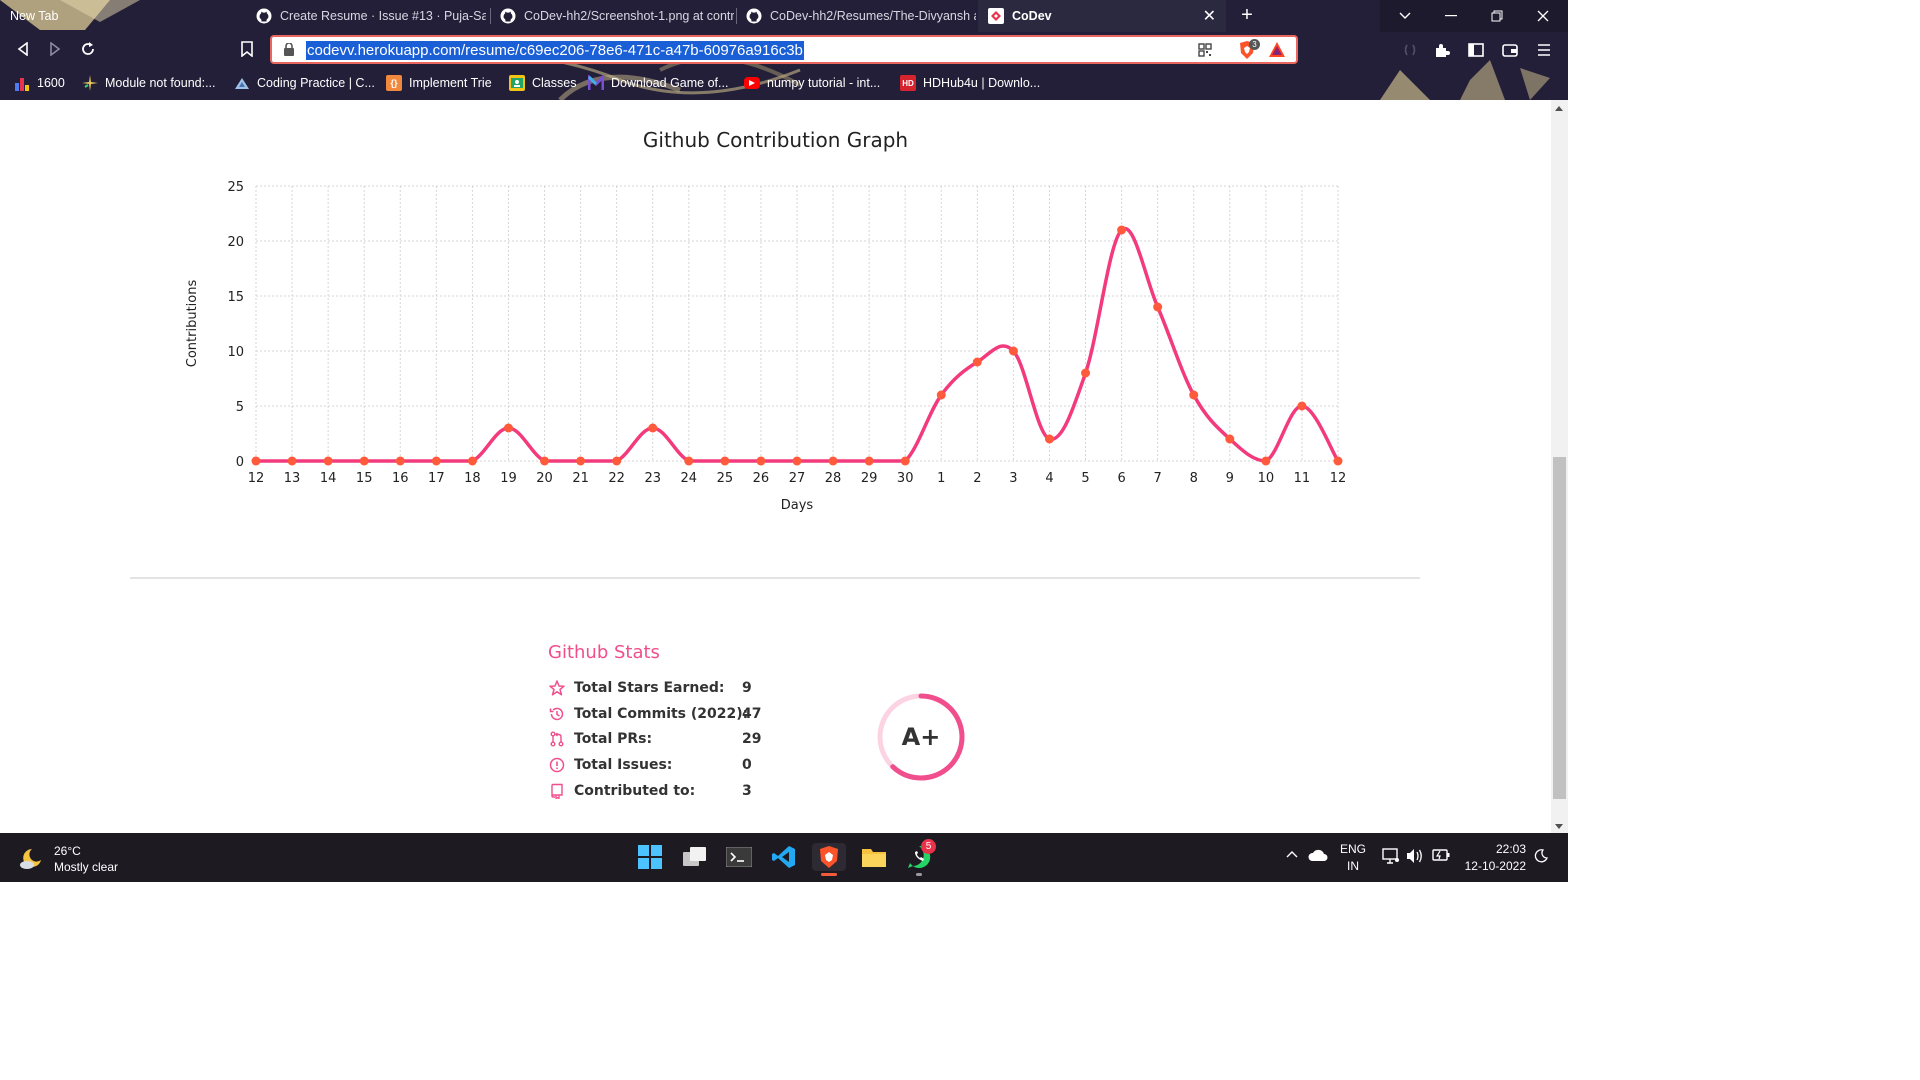 Image resolution: width=1920 pixels, height=1080 pixels. What do you see at coordinates (1121, 478) in the screenshot?
I see `x-tick-label: 6` at bounding box center [1121, 478].